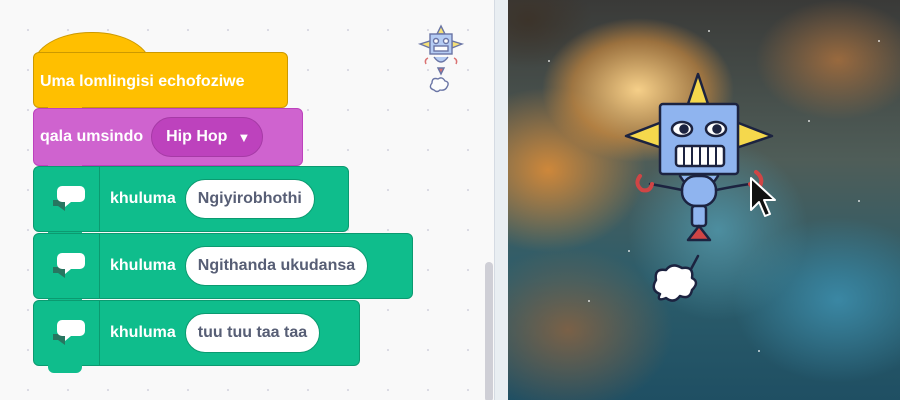  Describe the element at coordinates (197, 136) in the screenshot. I see `sound-dropdown-value: Hip Hop` at that location.